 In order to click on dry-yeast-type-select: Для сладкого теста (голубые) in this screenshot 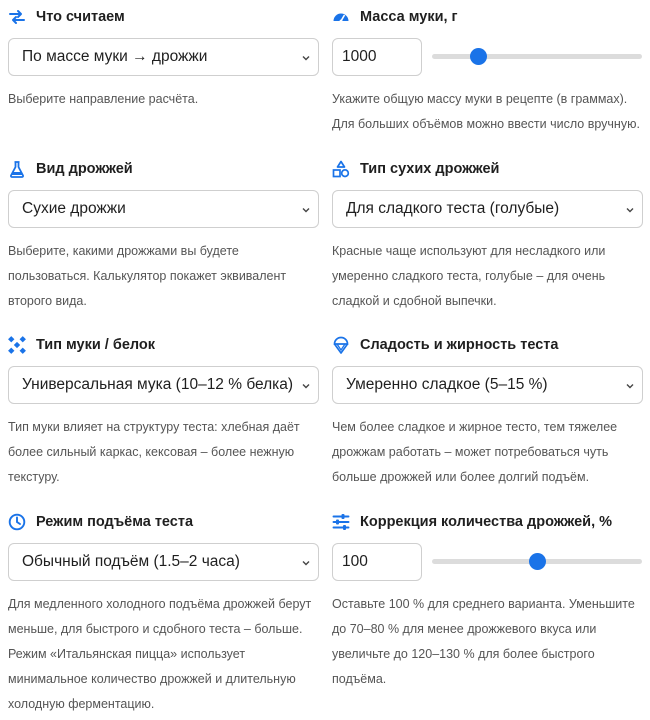, I will do `click(487, 209)`.